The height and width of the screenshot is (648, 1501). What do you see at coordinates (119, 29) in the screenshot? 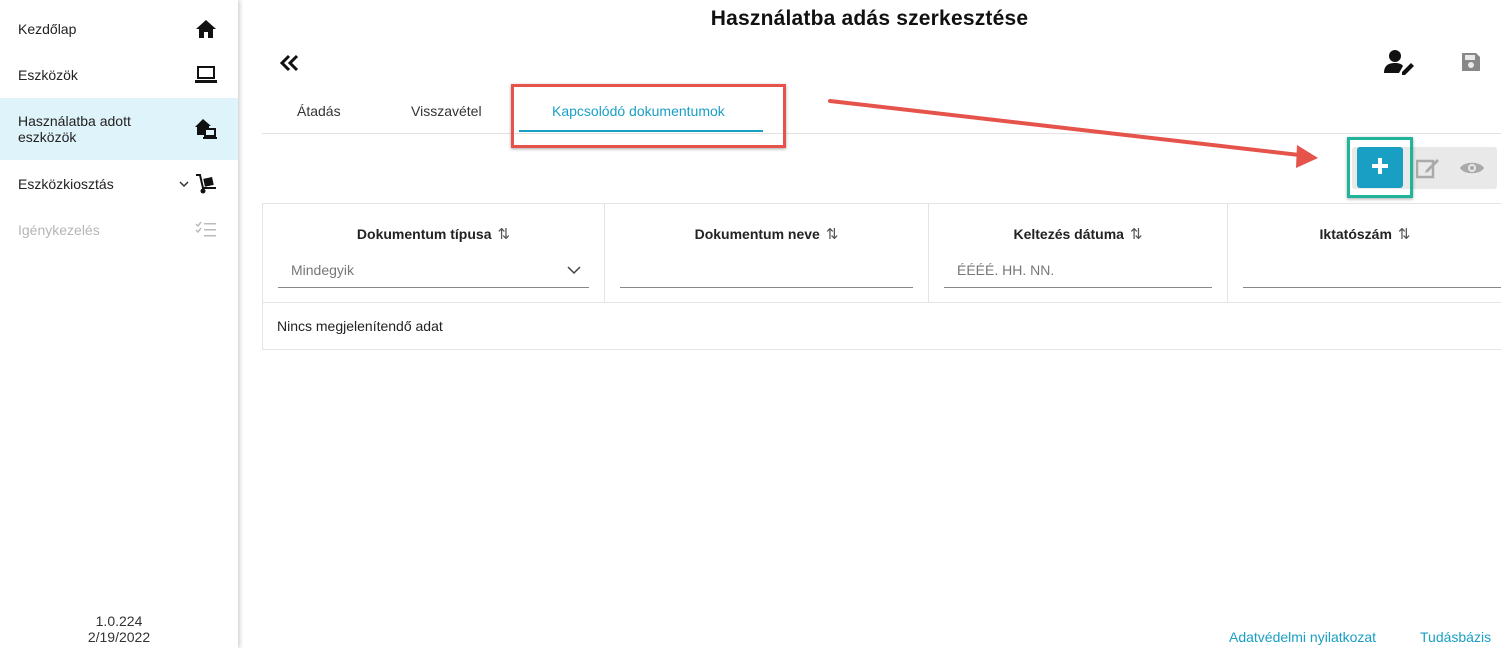
I see `sidebar-item-kezdolap: Kezdőlap` at bounding box center [119, 29].